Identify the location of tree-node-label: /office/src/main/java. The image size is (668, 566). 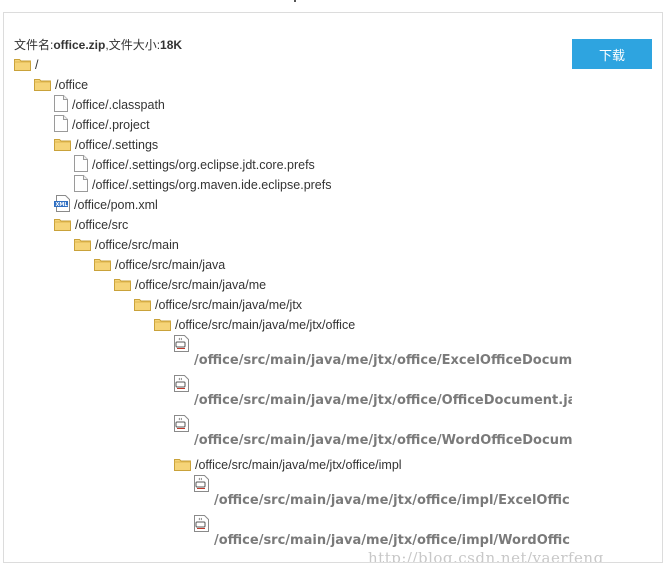
(170, 265).